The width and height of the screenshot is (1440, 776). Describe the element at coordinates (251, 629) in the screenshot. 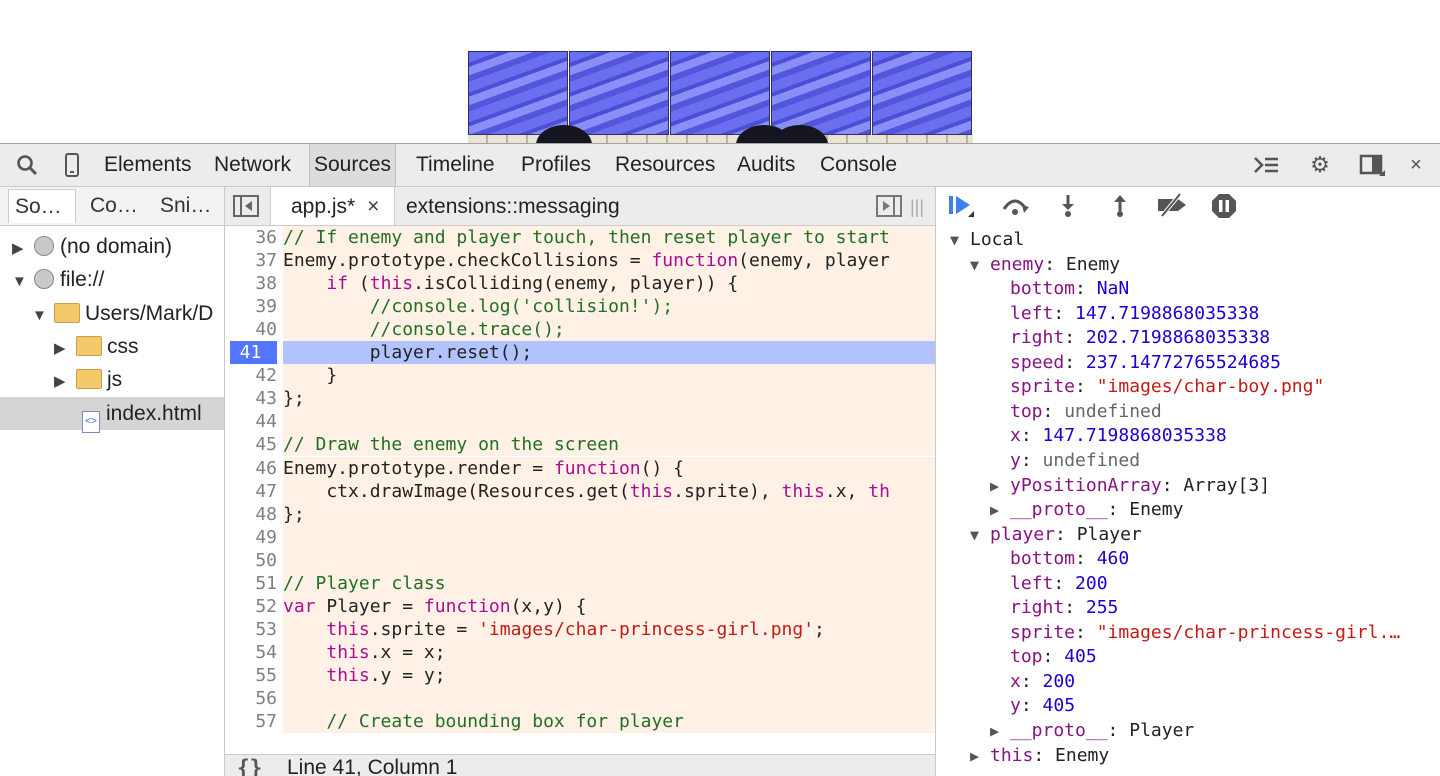

I see `line-number: 53` at that location.